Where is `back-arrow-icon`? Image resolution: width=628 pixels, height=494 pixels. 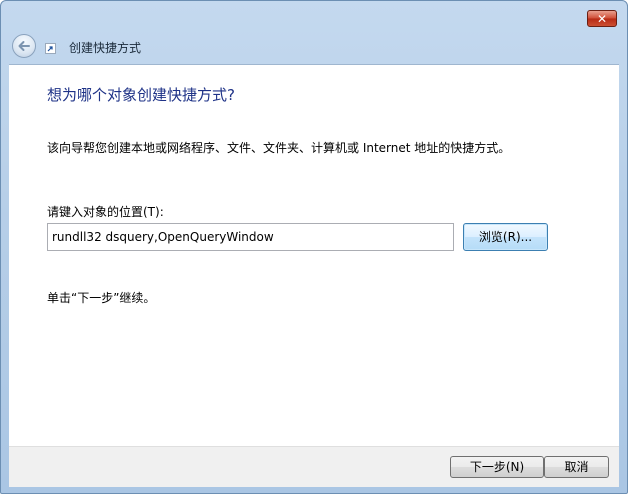 back-arrow-icon is located at coordinates (24, 46).